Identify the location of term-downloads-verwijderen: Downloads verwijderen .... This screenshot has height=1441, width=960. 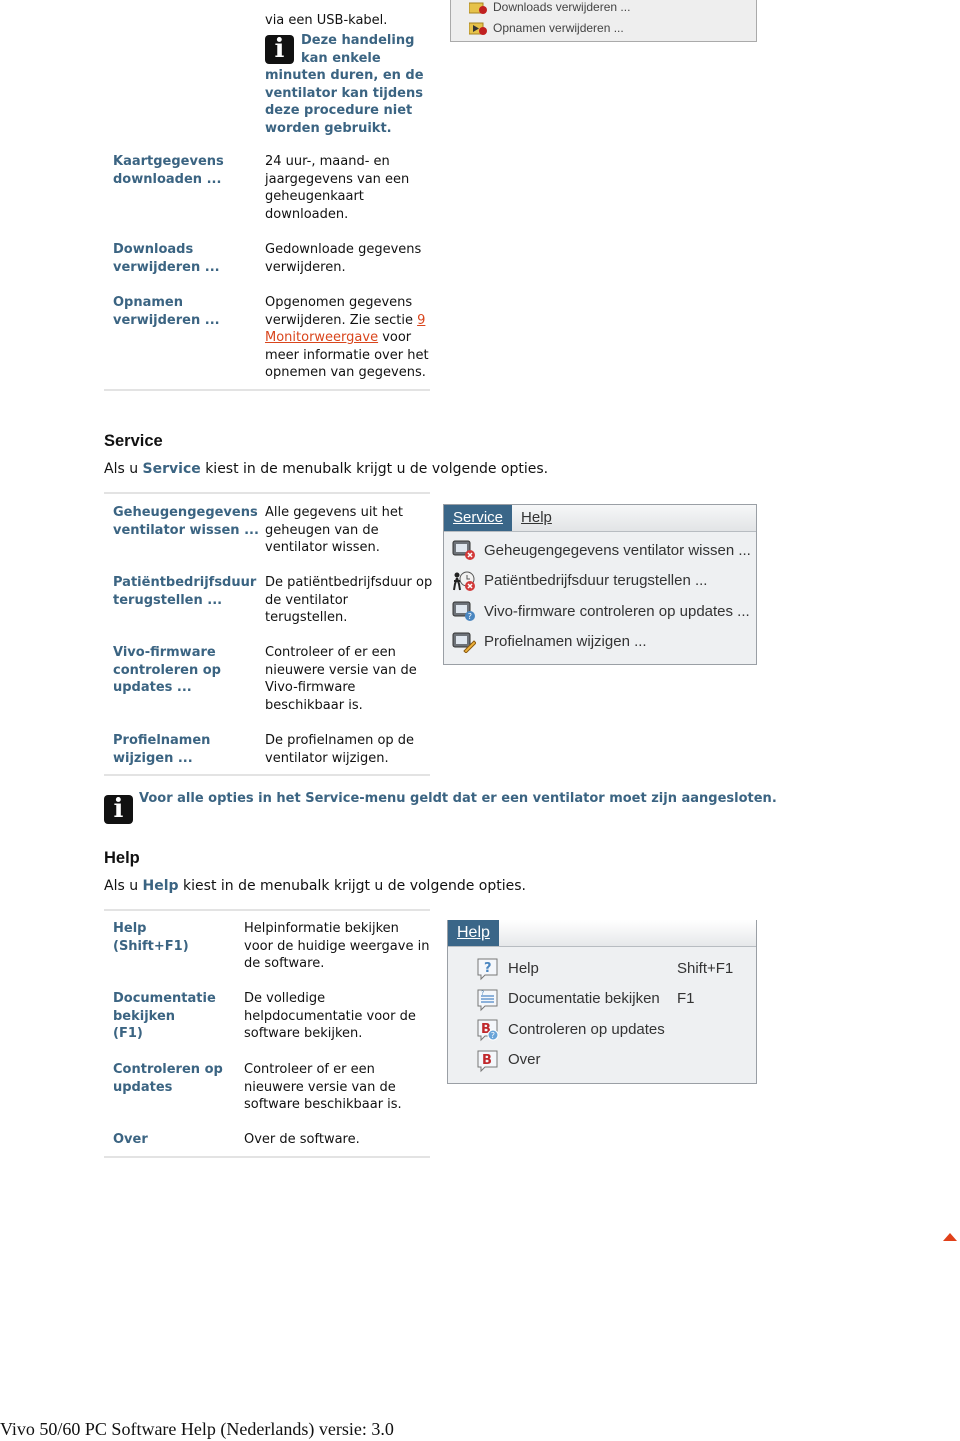
(166, 258).